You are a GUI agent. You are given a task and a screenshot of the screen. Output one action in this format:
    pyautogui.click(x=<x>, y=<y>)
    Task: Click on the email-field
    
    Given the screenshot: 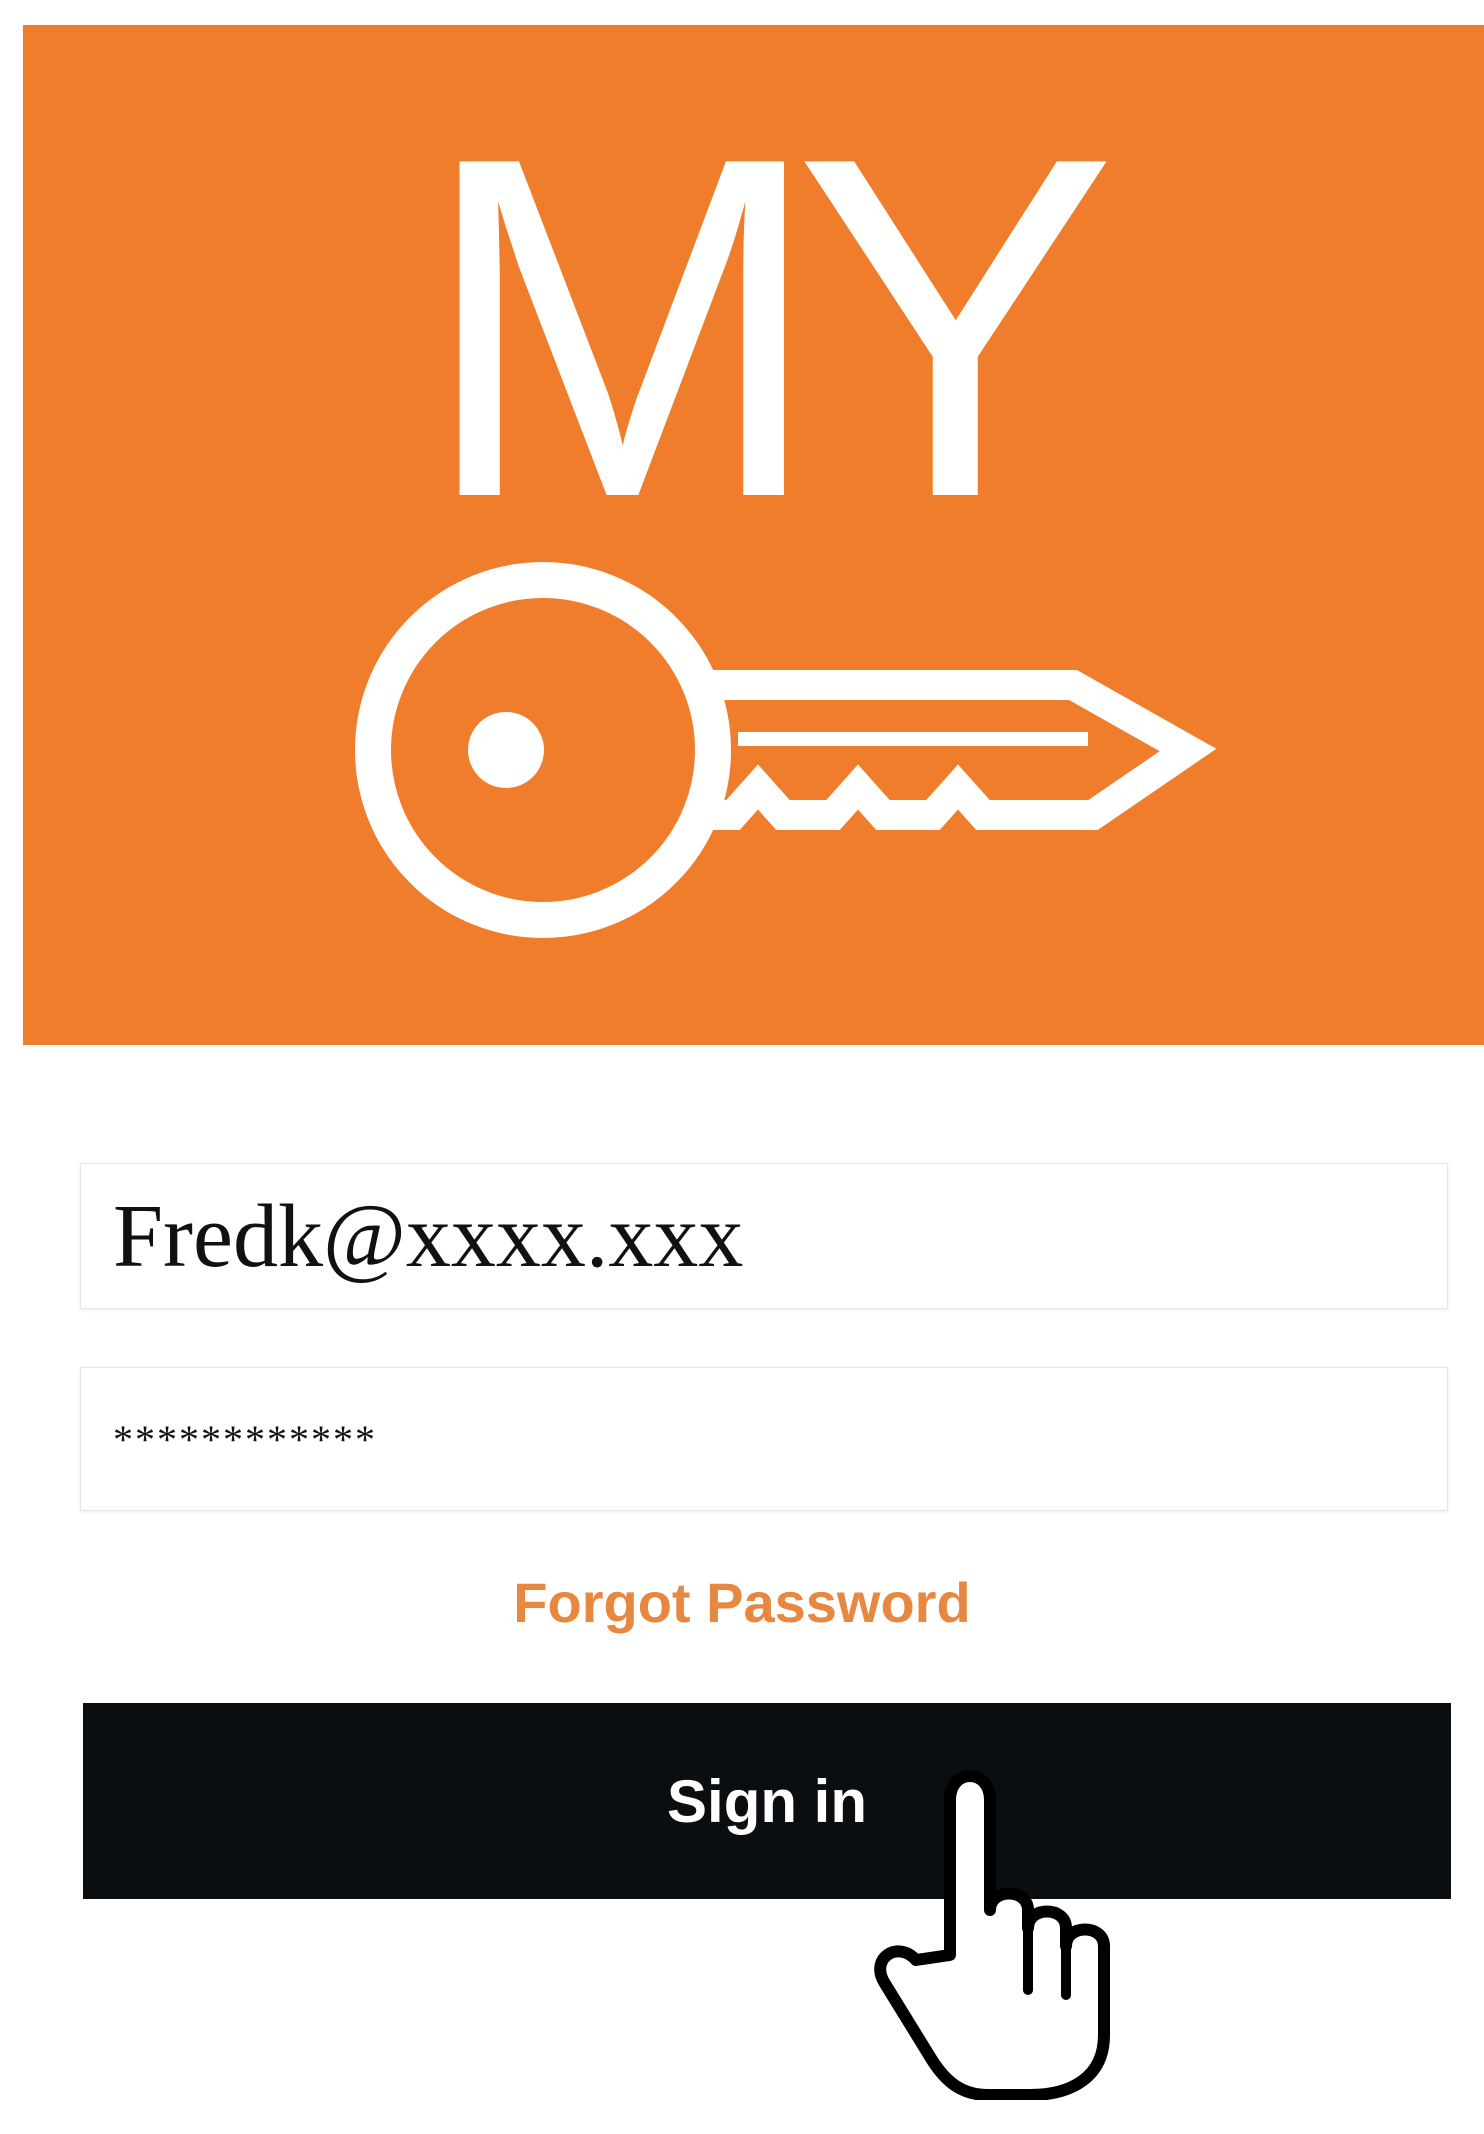 What is the action you would take?
    pyautogui.click(x=764, y=1236)
    